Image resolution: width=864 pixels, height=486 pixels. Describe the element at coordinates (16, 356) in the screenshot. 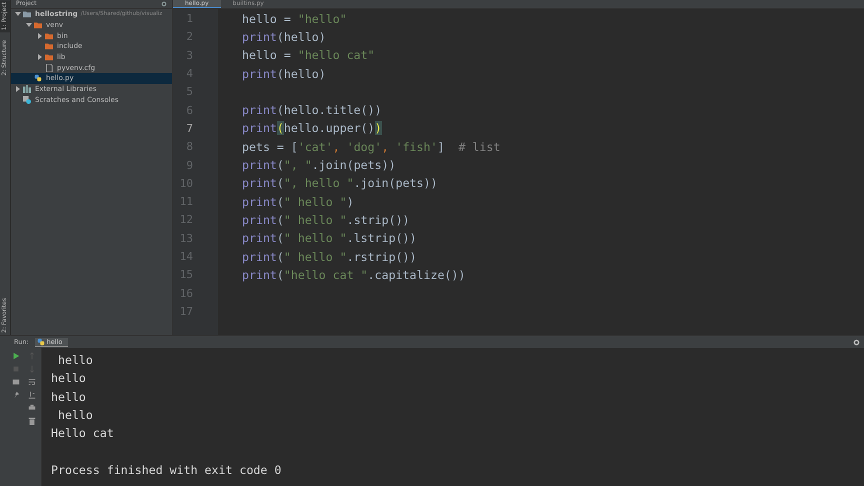

I see `run-icon` at that location.